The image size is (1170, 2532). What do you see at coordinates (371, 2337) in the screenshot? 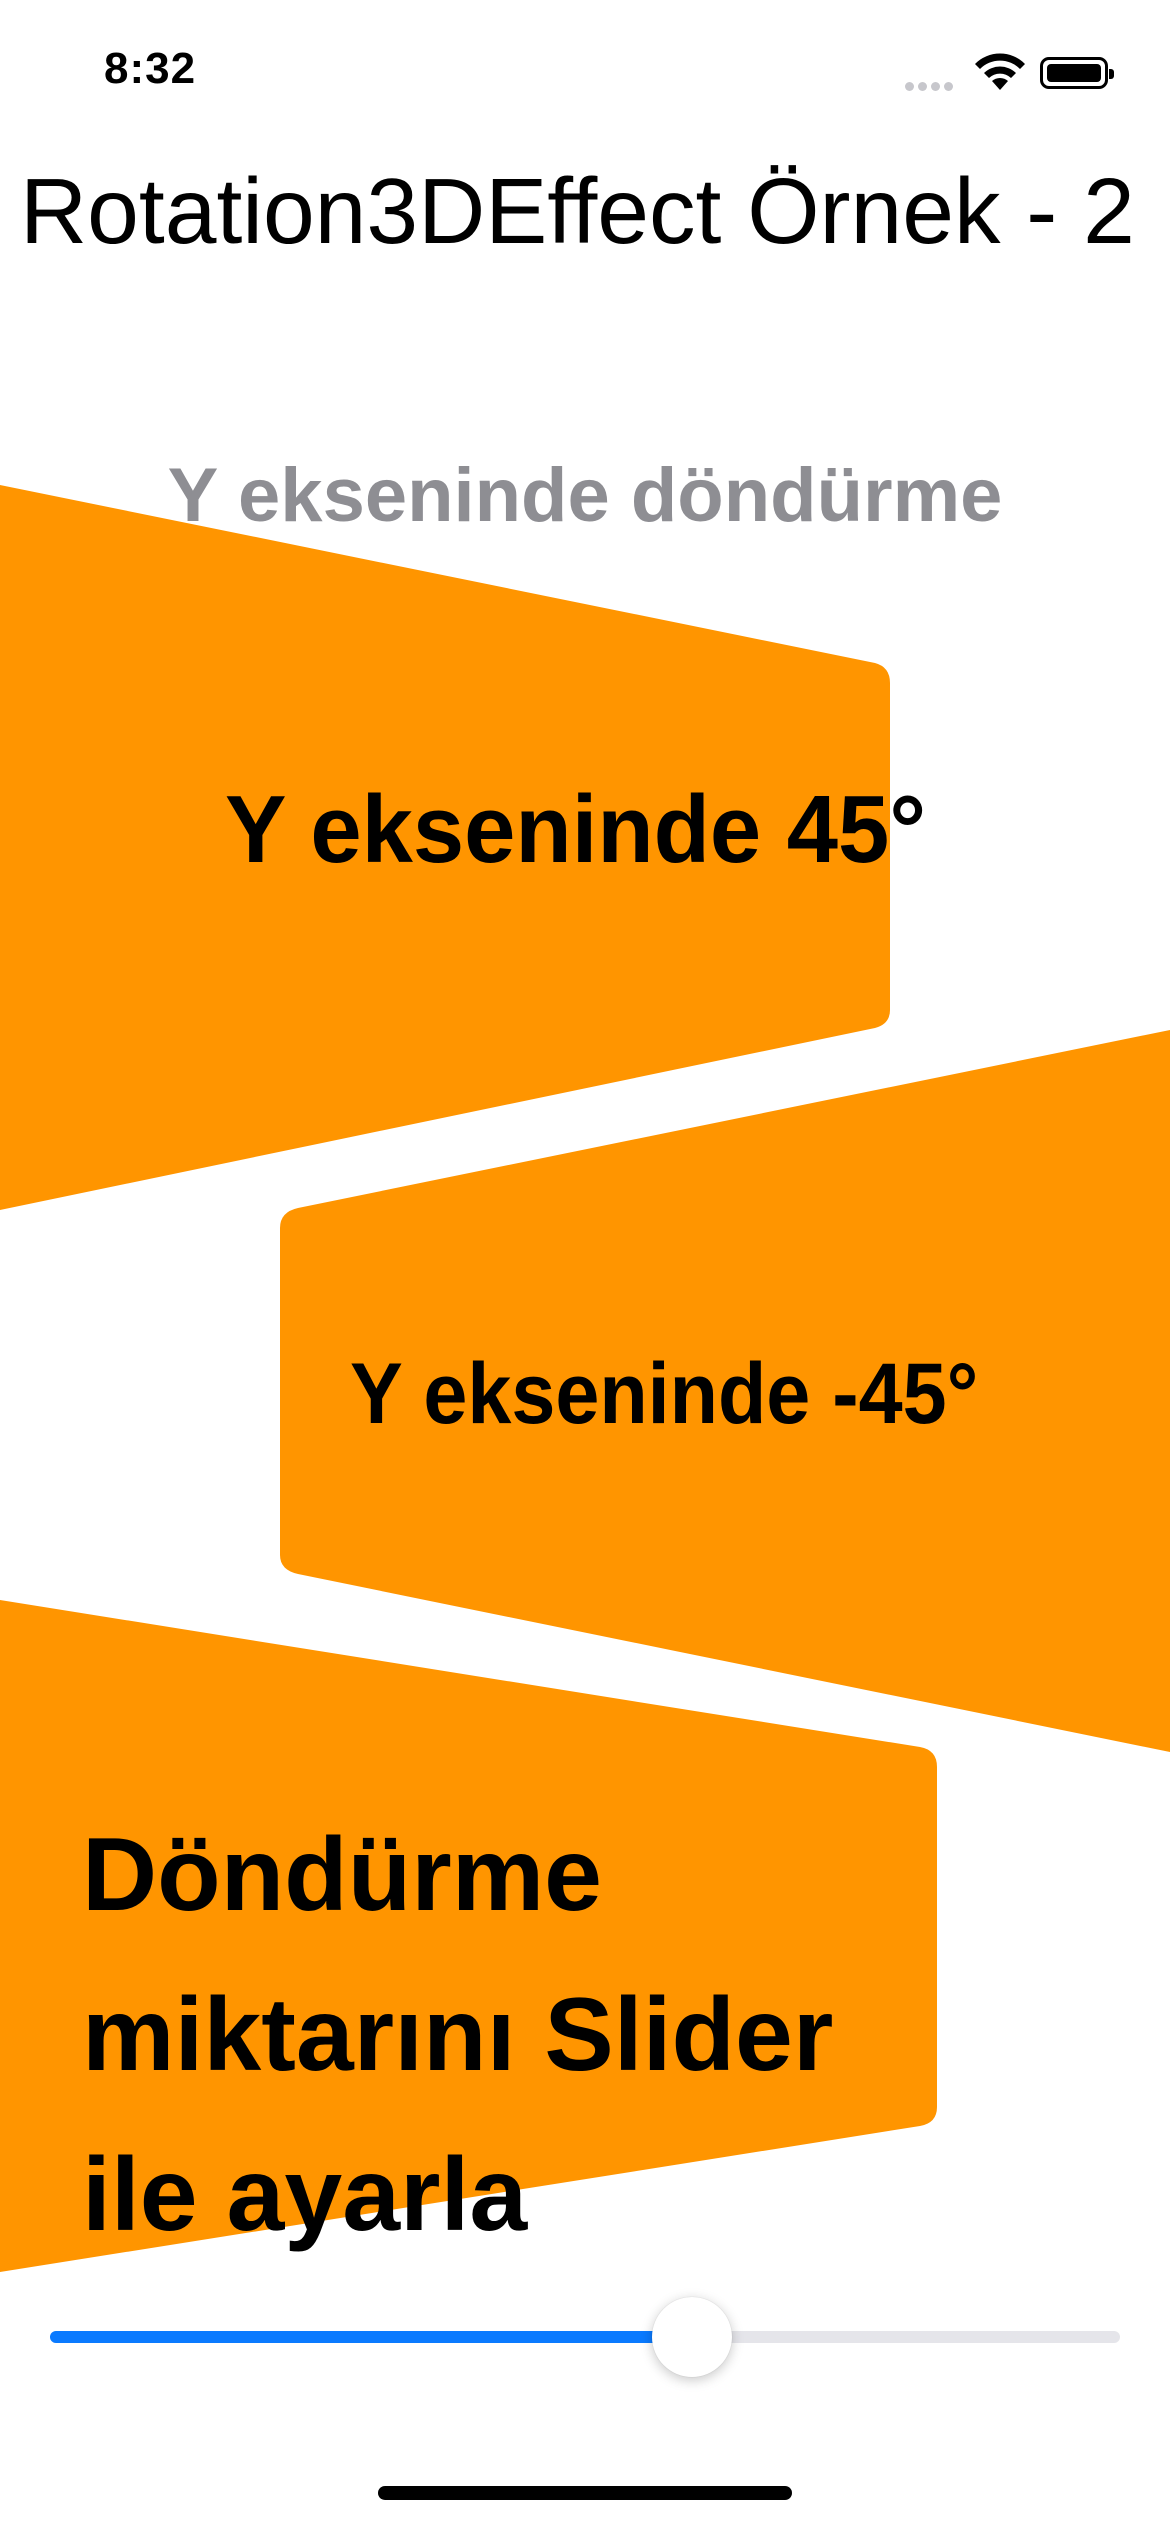
I see `slider-track-fill` at bounding box center [371, 2337].